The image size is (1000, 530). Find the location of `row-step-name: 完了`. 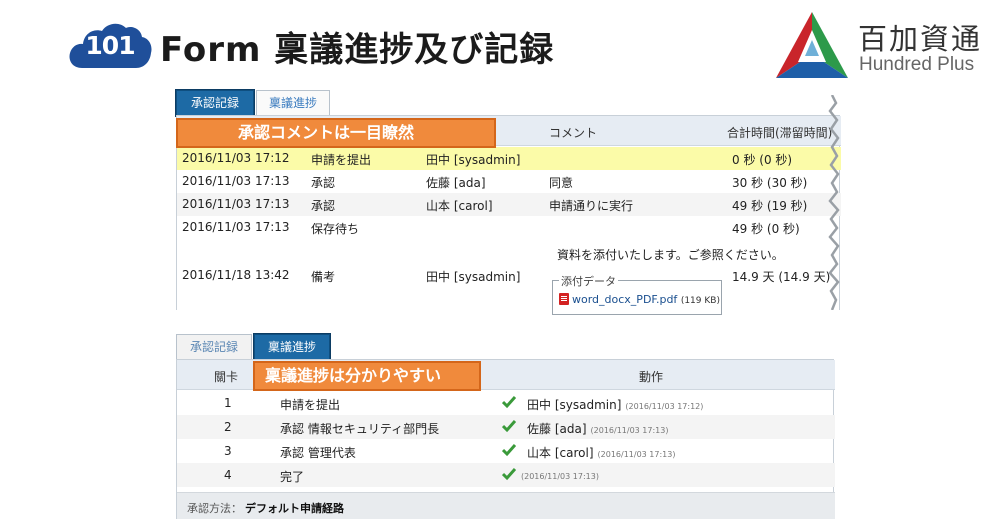

row-step-name: 完了 is located at coordinates (292, 477).